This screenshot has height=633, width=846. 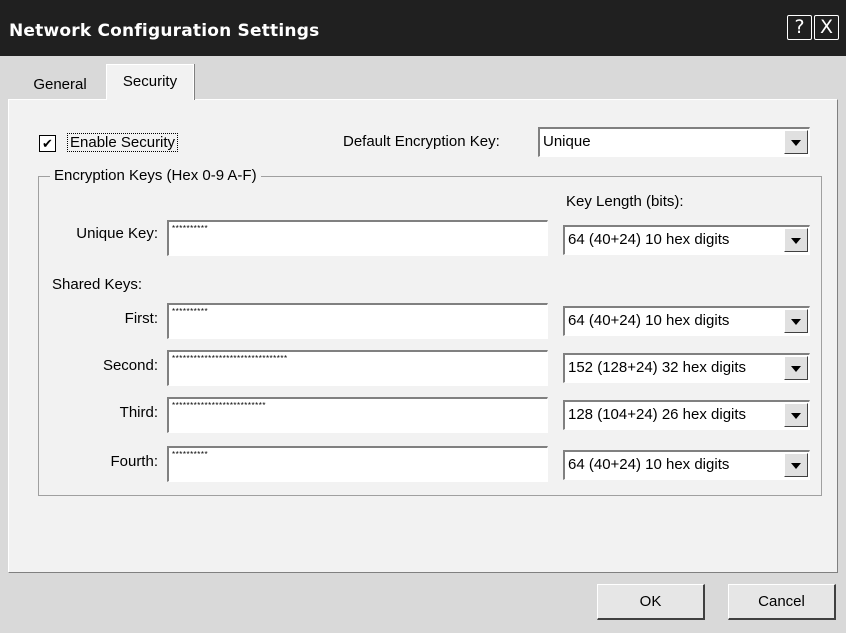 What do you see at coordinates (657, 414) in the screenshot?
I see `third-key-length-value: 128 (104+24) 26 hex digits` at bounding box center [657, 414].